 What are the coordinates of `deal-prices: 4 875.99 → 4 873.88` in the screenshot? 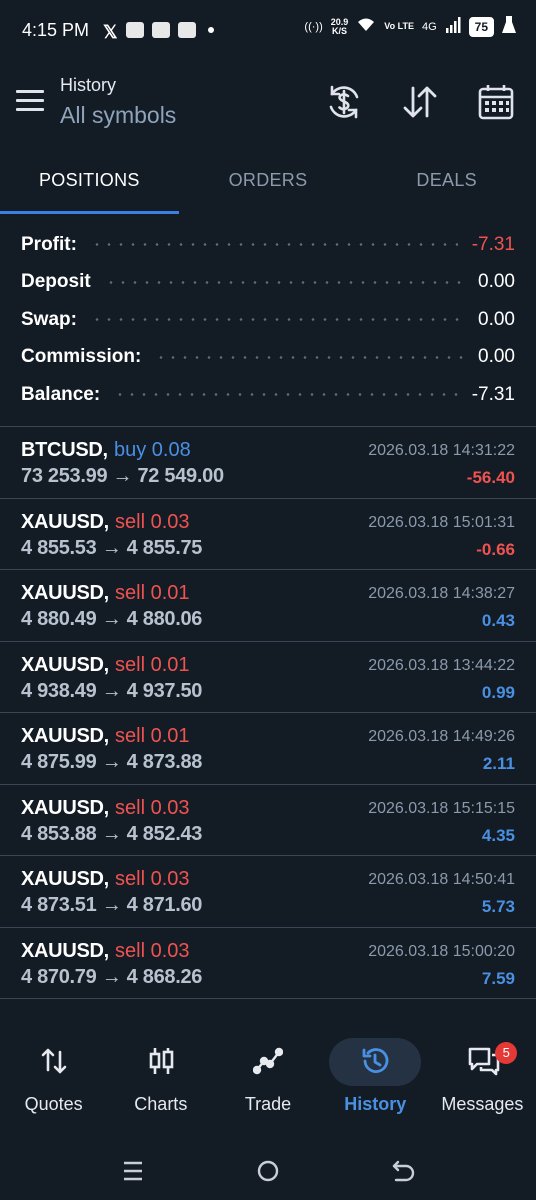 It's located at (112, 762).